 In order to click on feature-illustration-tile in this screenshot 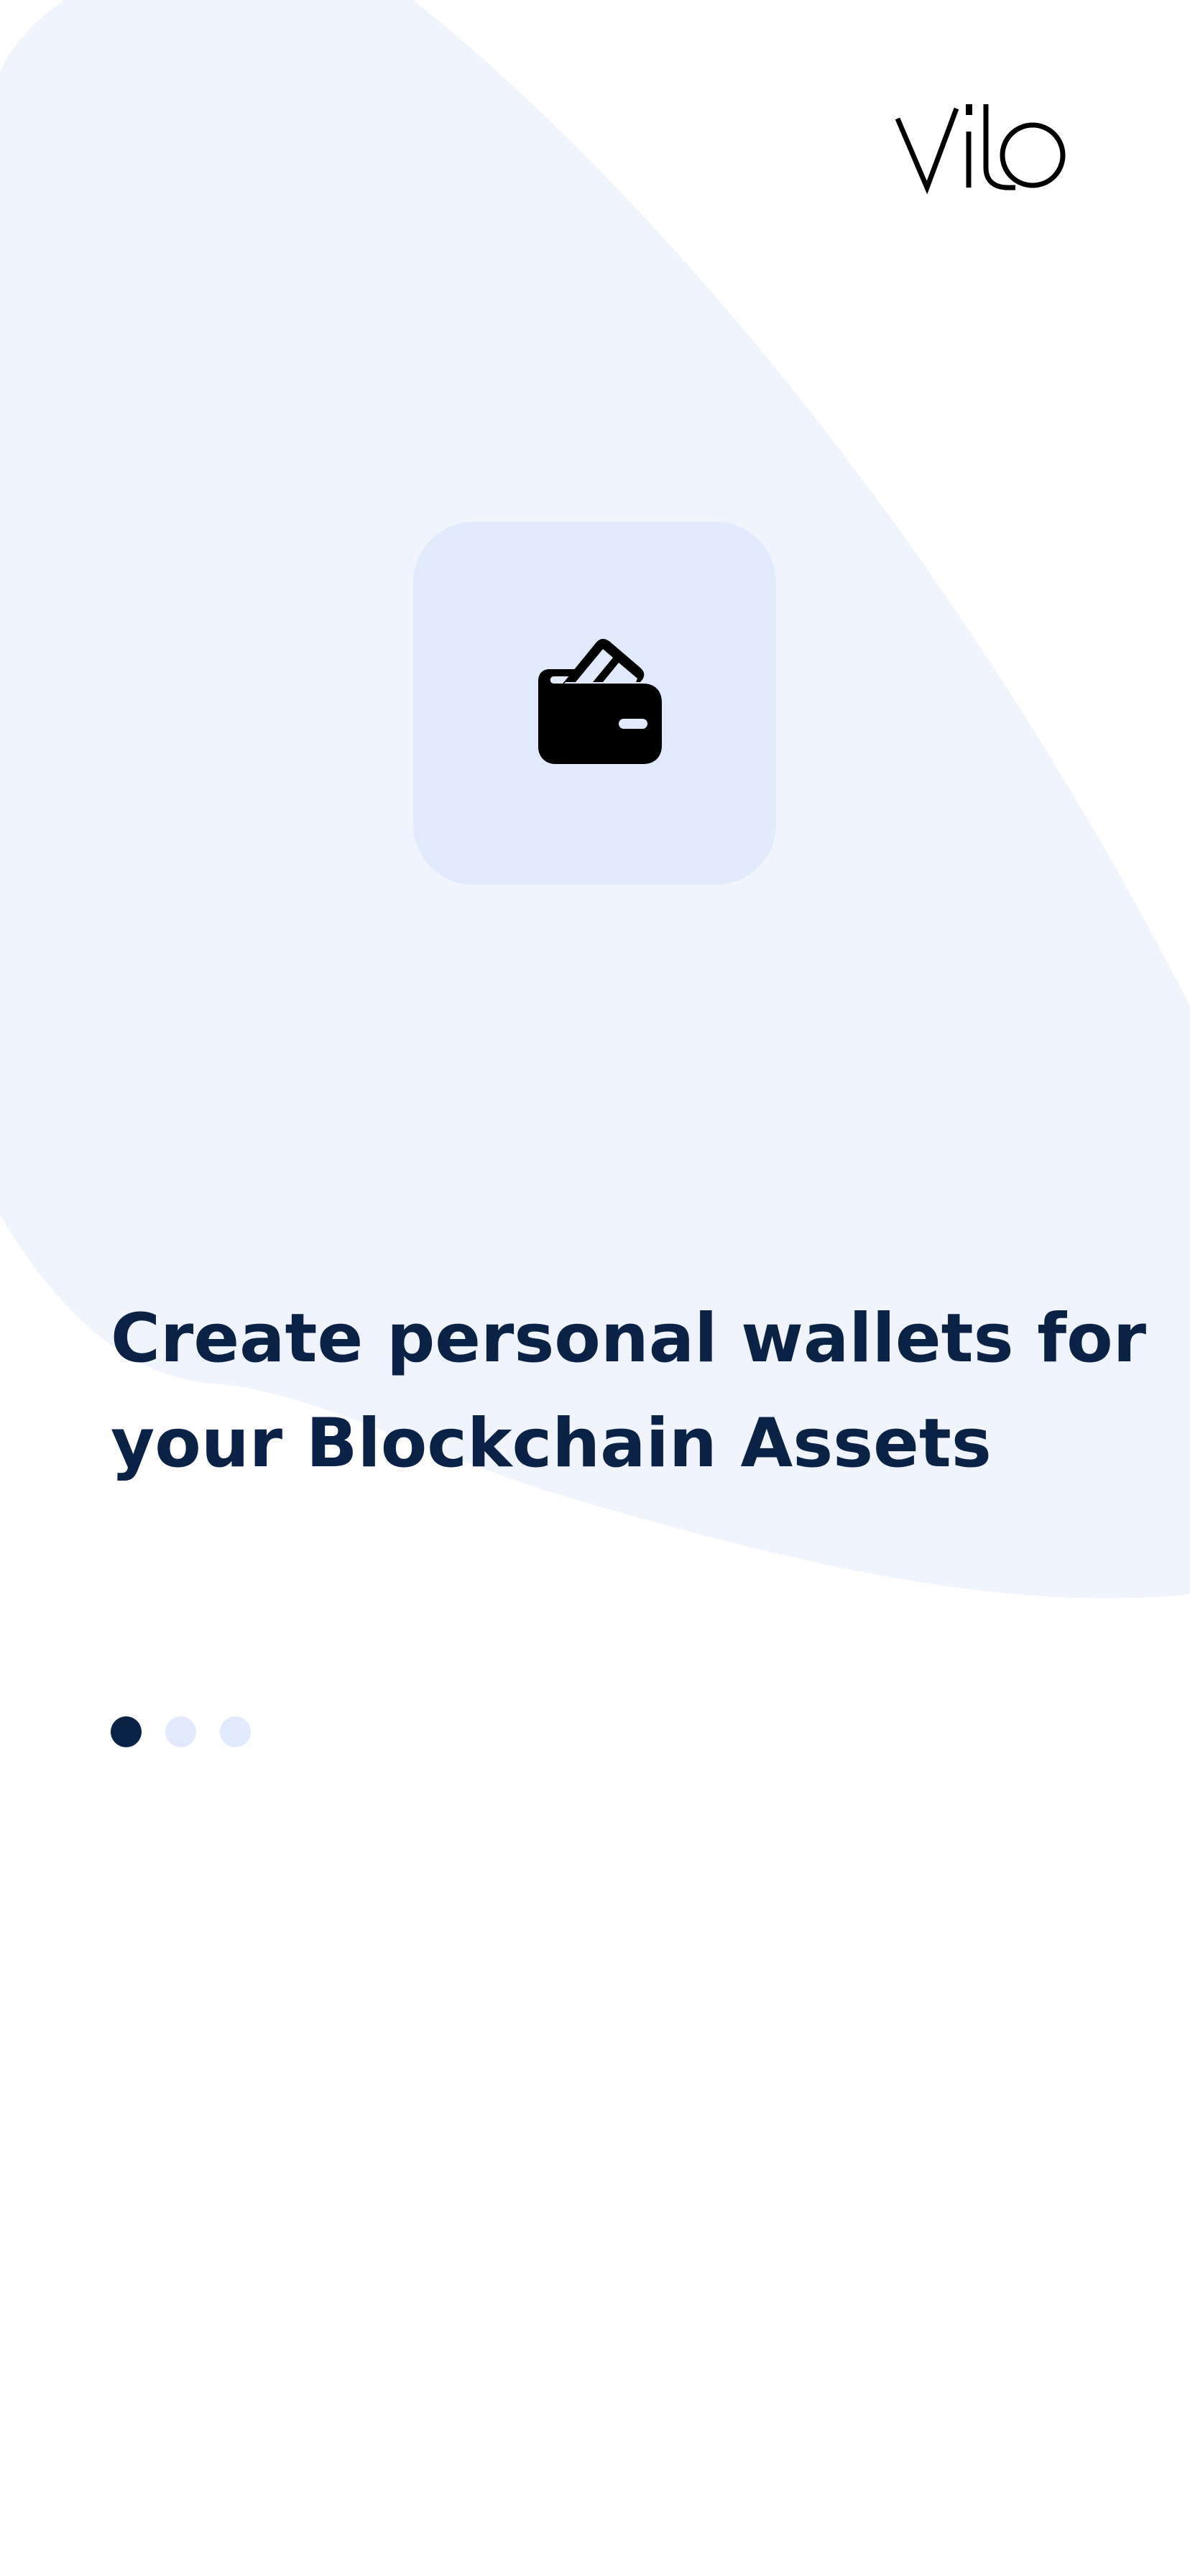, I will do `click(594, 703)`.